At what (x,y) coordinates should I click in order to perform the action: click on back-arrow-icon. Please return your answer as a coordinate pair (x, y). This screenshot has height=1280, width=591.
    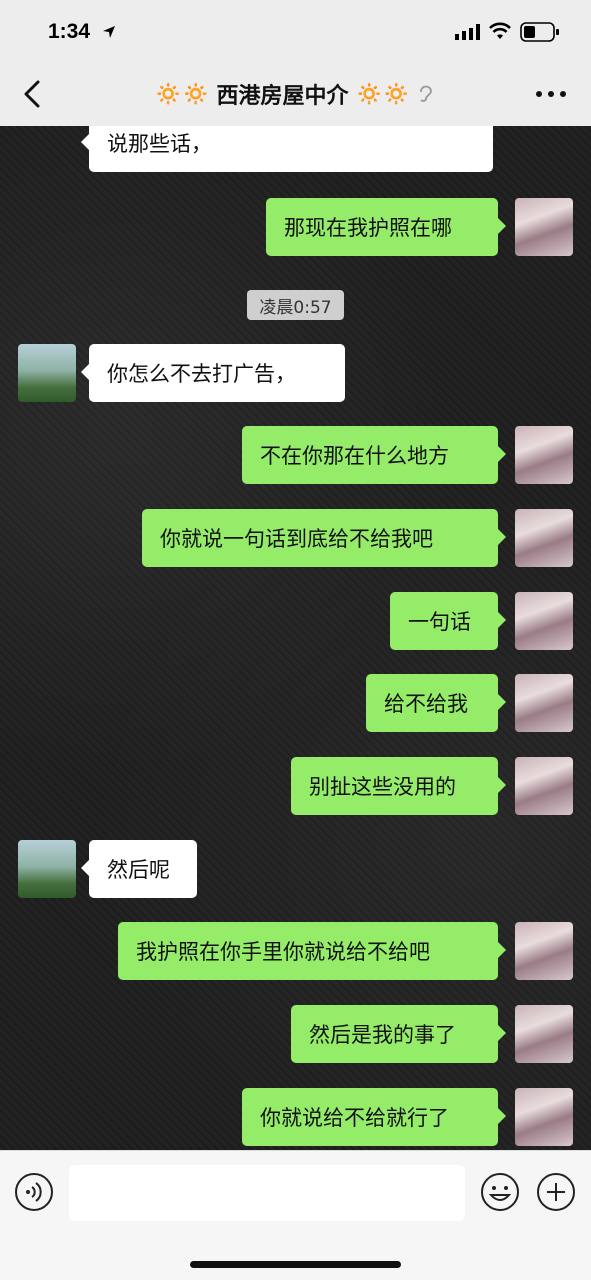
    Looking at the image, I should click on (32, 94).